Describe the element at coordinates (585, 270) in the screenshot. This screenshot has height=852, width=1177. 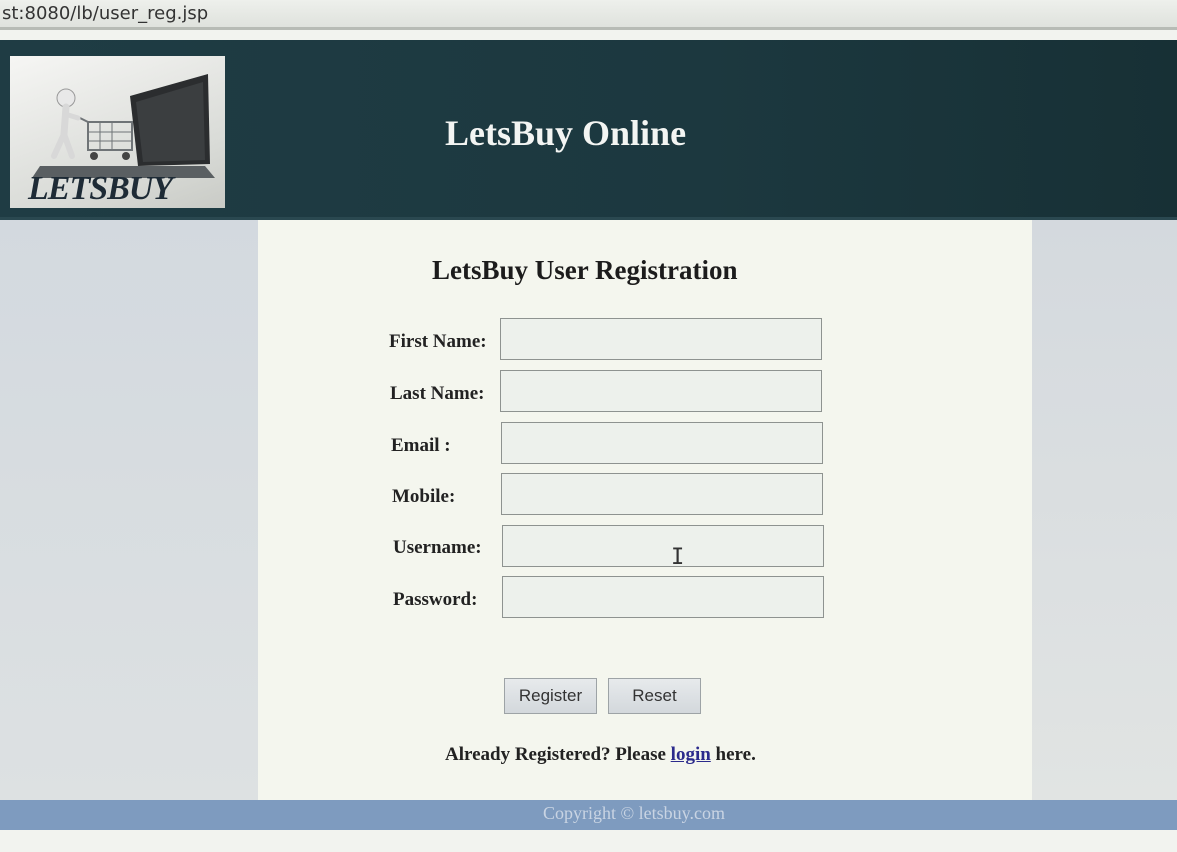
I see `form-title: LetsBuy User Registration` at that location.